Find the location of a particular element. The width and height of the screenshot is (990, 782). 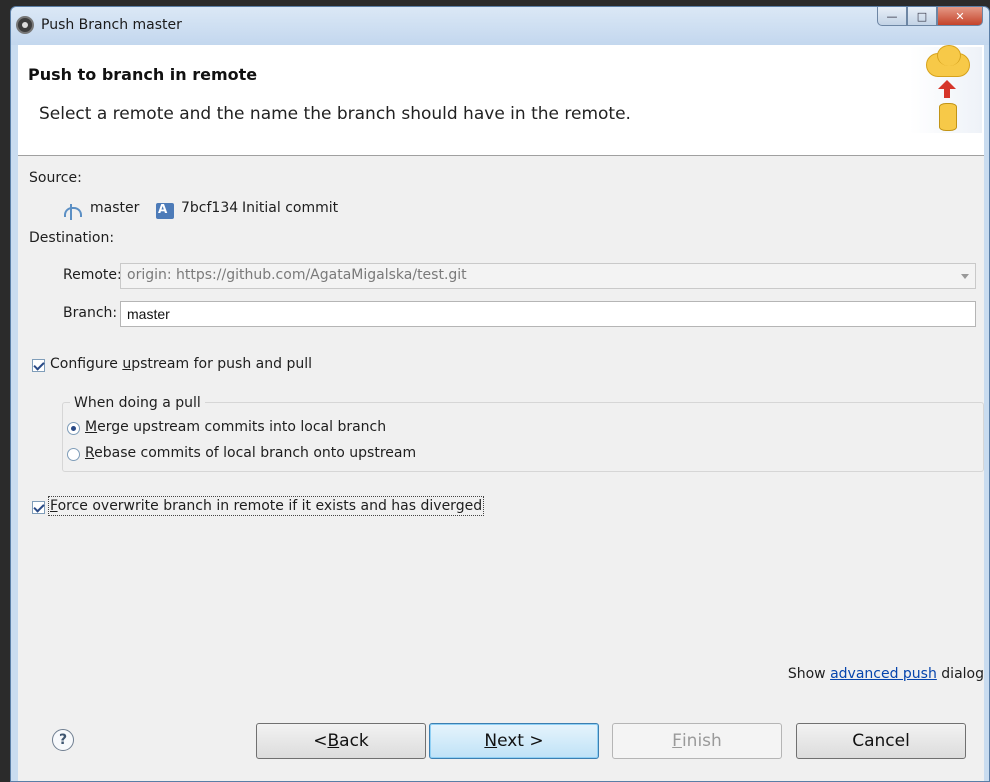

cloud-icon is located at coordinates (948, 61).